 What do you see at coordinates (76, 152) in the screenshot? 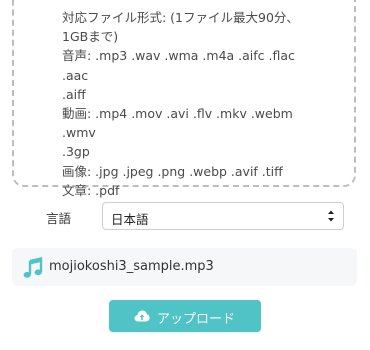
I see `formats-line: .3gp` at bounding box center [76, 152].